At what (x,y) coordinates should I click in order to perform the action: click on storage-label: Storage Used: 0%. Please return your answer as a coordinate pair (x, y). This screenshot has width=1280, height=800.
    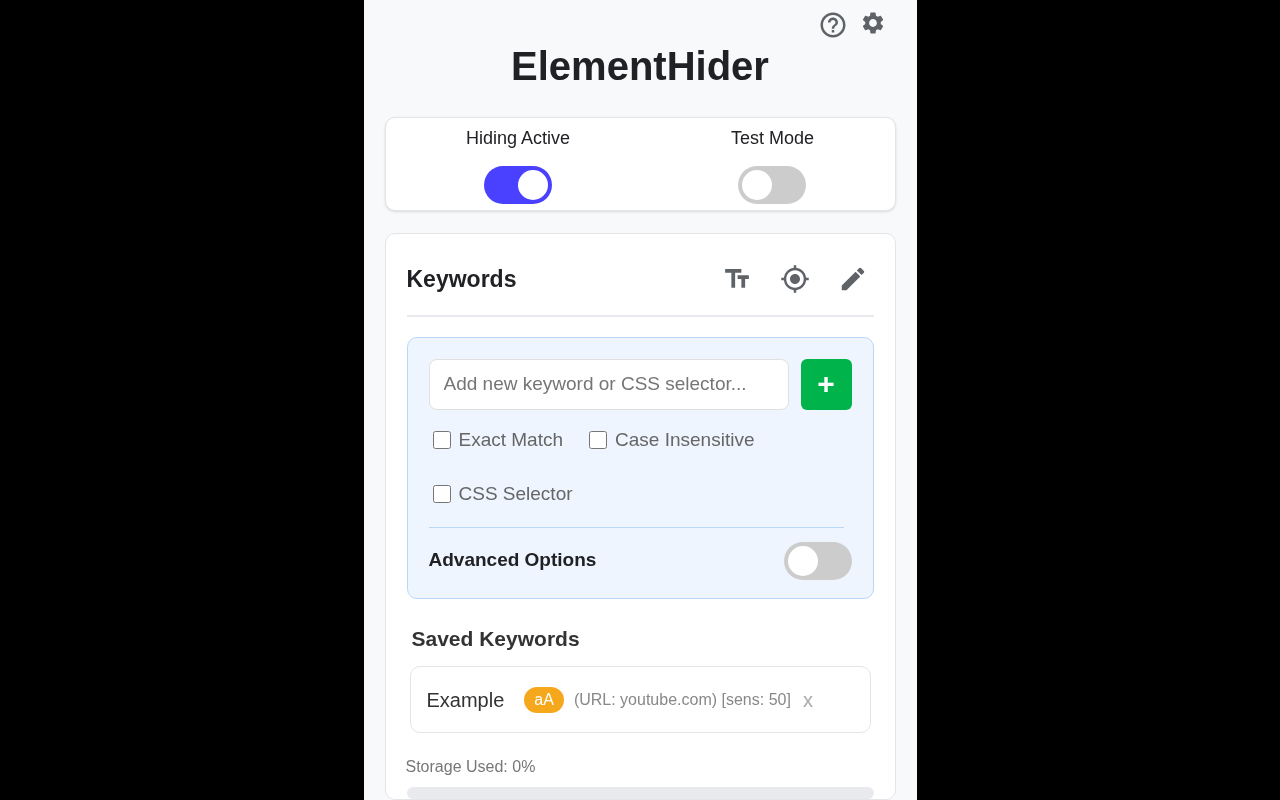
    Looking at the image, I should click on (471, 767).